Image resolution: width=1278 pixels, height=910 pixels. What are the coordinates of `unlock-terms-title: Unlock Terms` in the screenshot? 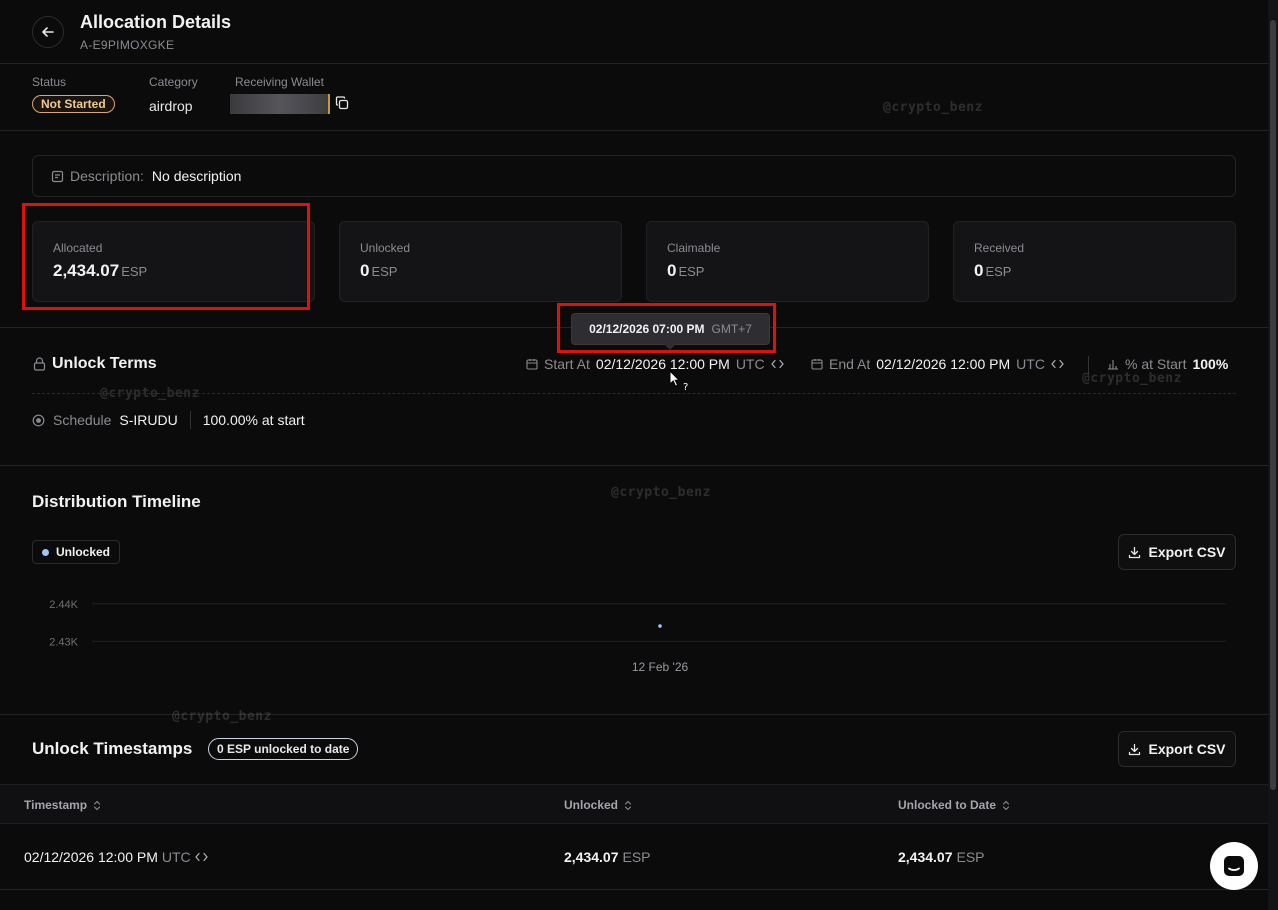 It's located at (104, 363).